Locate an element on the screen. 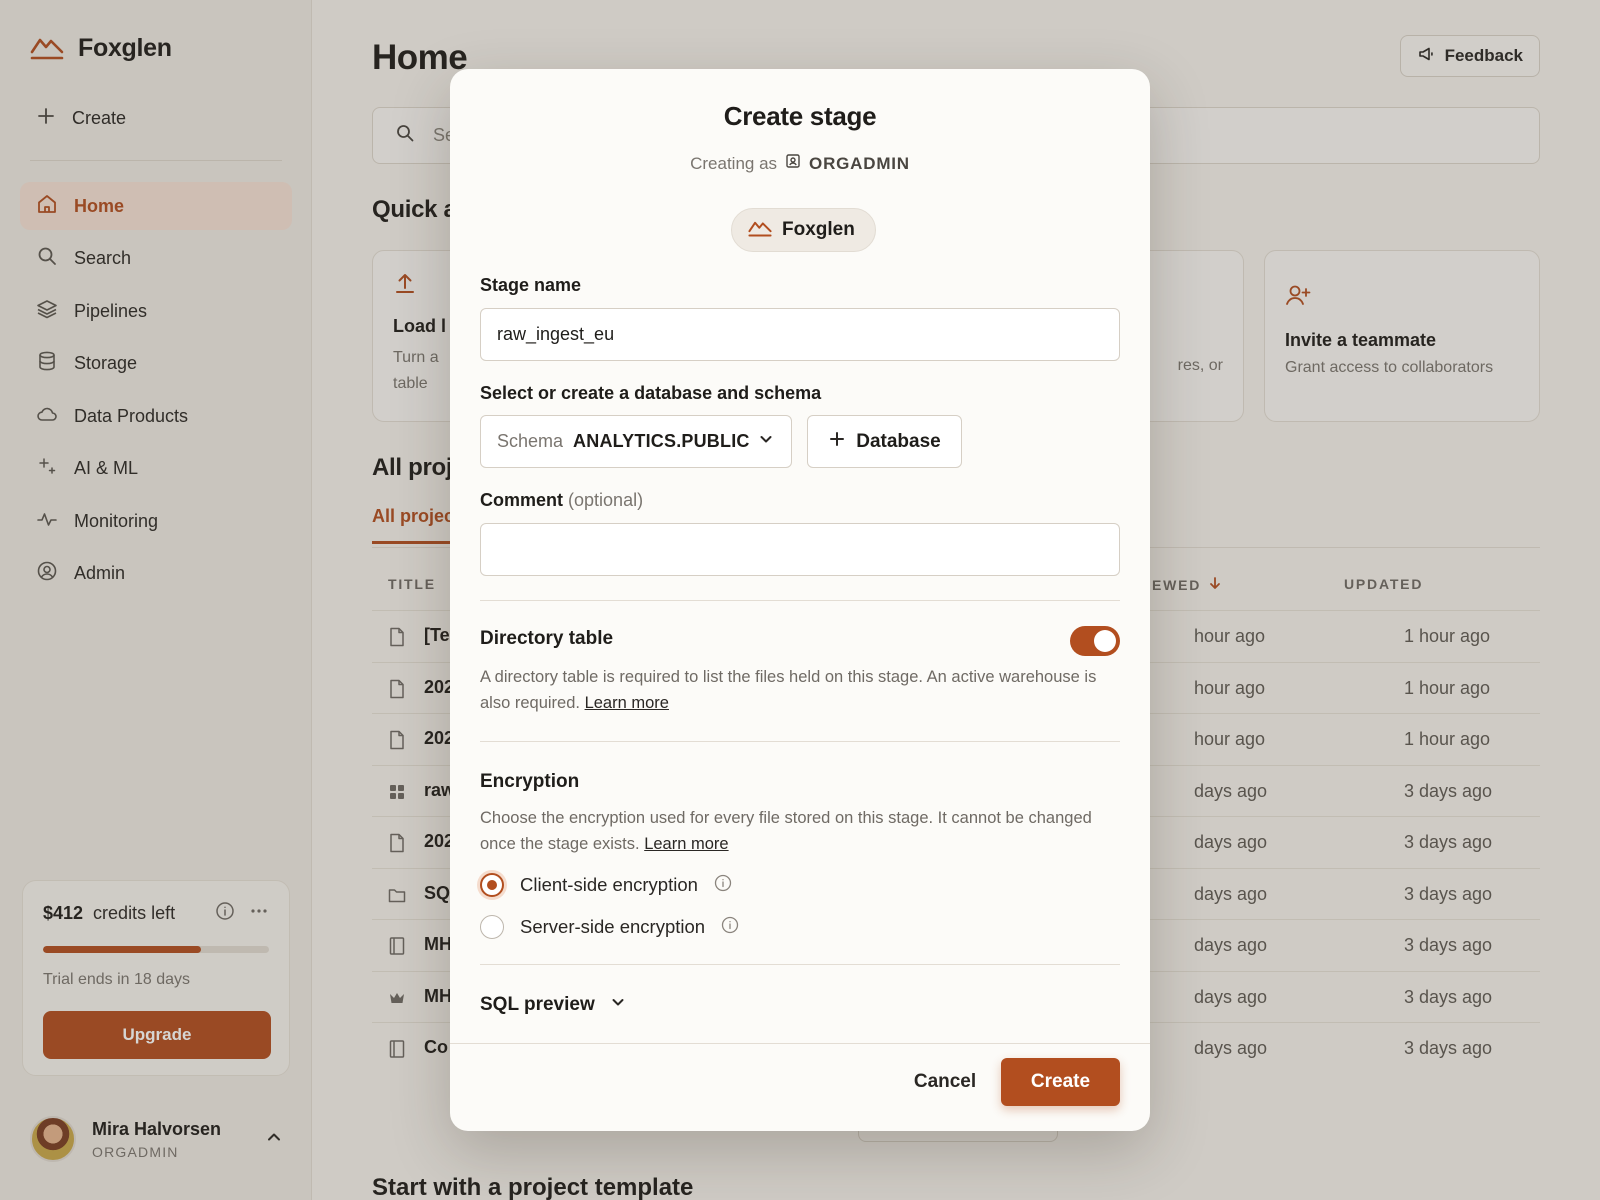 This screenshot has width=1600, height=1200. directory-table-heading: Directory table is located at coordinates (547, 638).